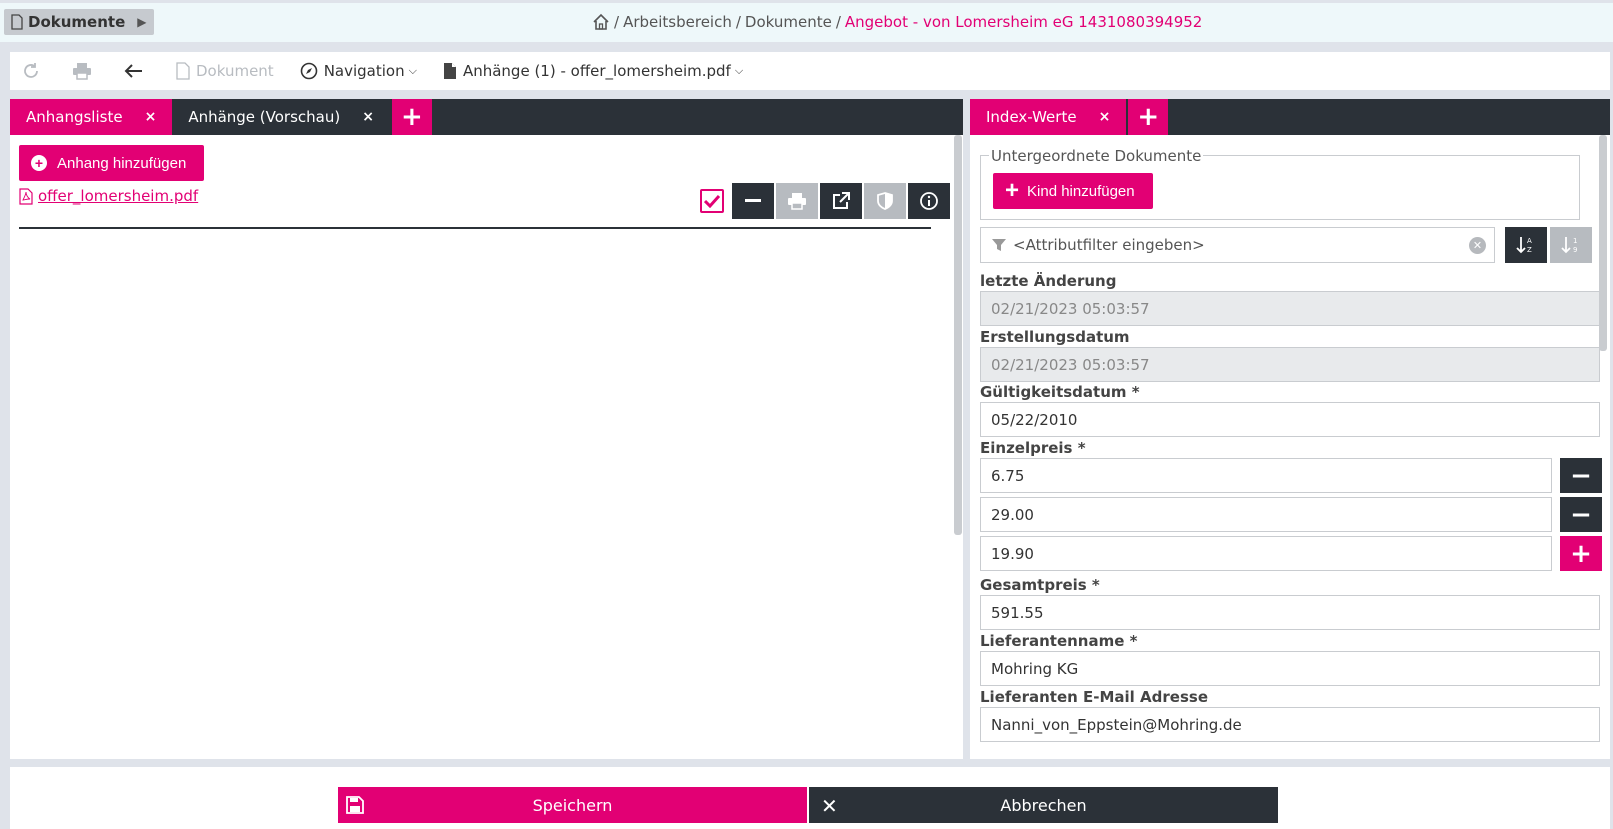  Describe the element at coordinates (753, 201) in the screenshot. I see `remove-attachment-button` at that location.